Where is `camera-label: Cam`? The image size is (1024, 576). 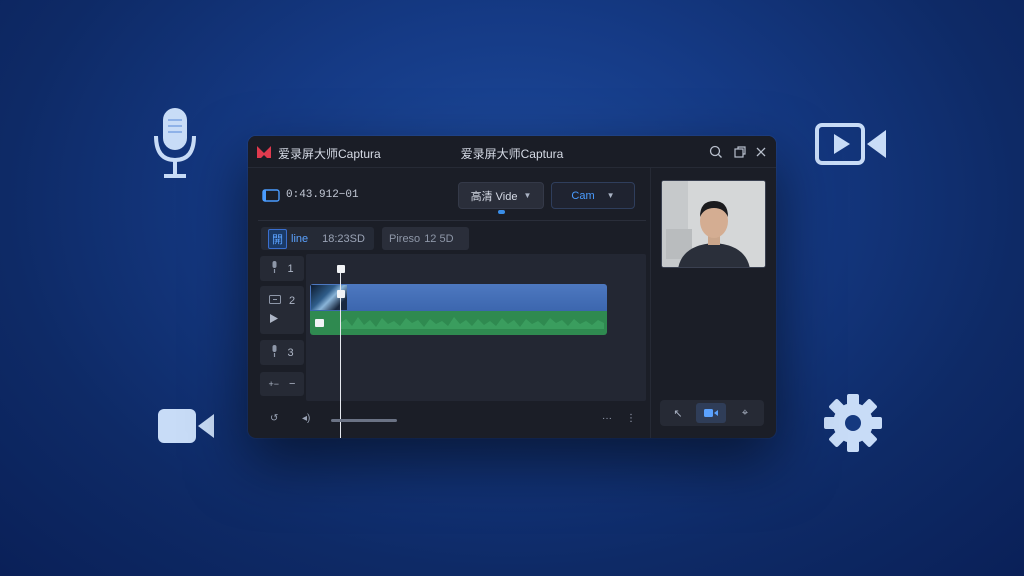
camera-label: Cam is located at coordinates (583, 195).